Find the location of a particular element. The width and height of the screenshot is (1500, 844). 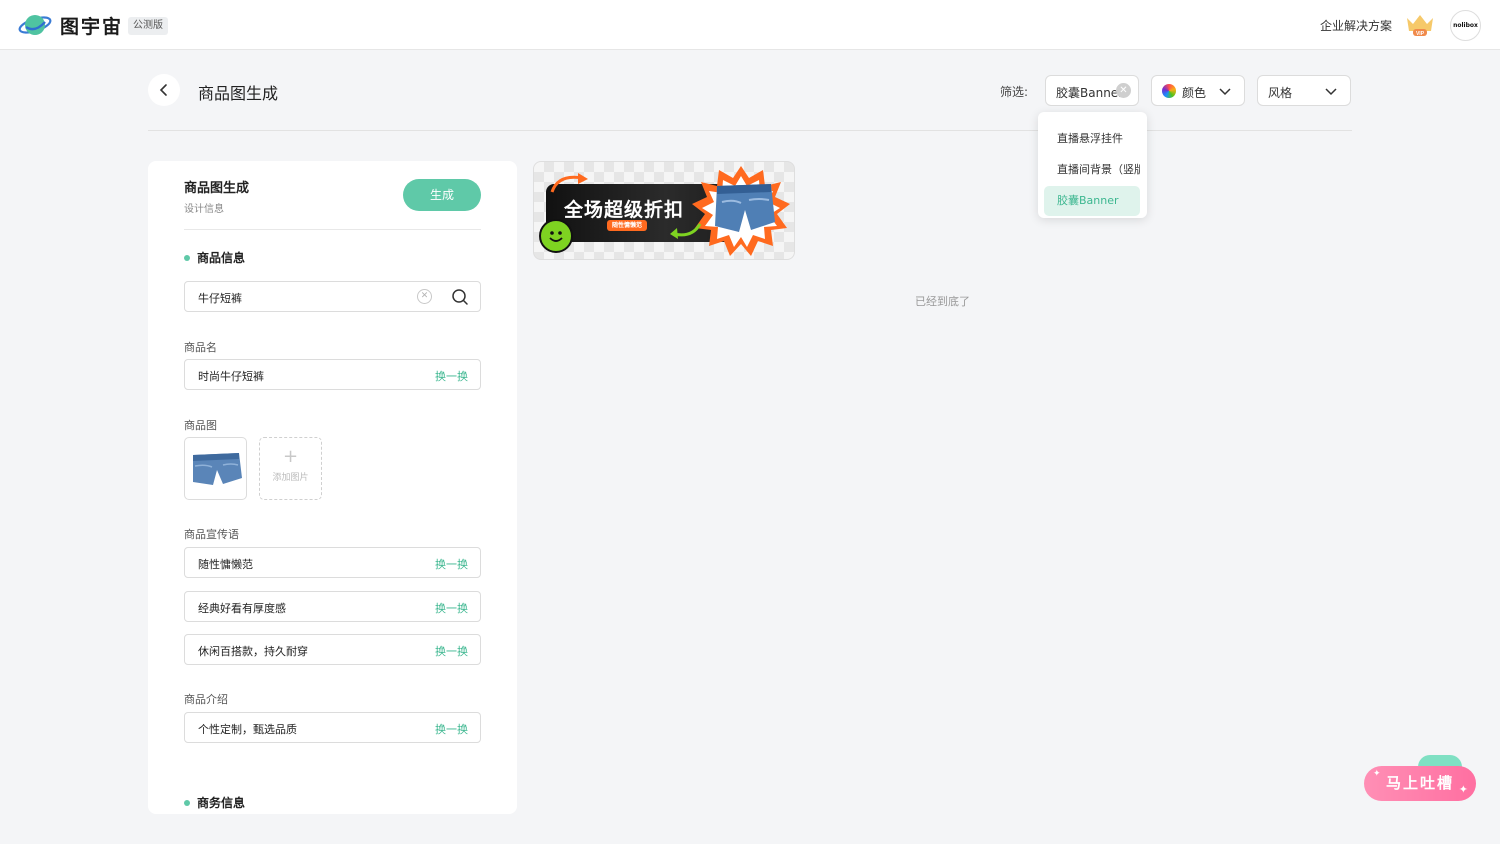

banner-type-filter: 胶囊Banner ✕ is located at coordinates (1092, 90).